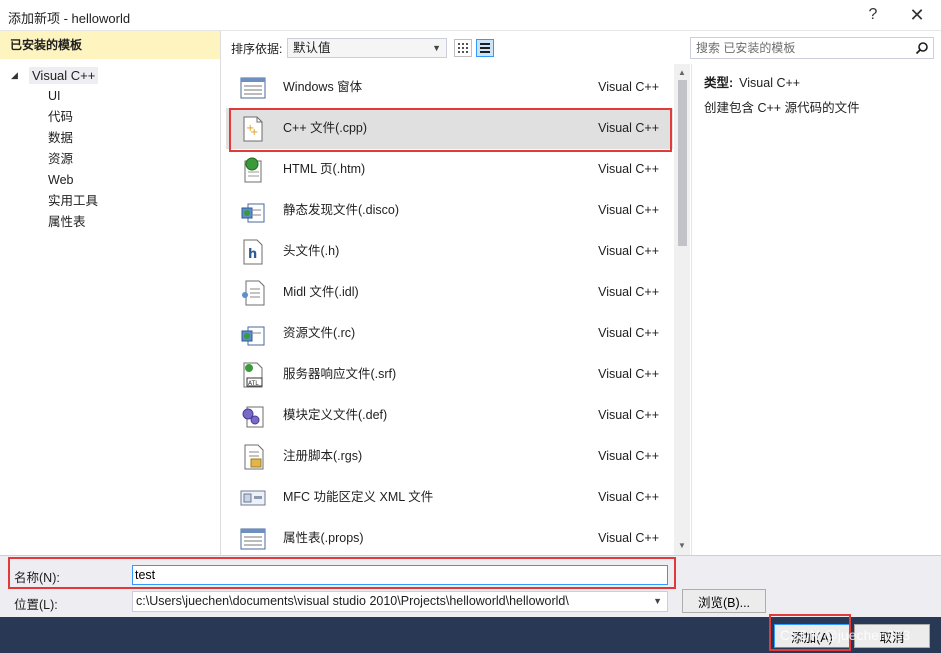  Describe the element at coordinates (449, 292) in the screenshot. I see `template-item: Midl 文件(.idl) Visual C++` at that location.